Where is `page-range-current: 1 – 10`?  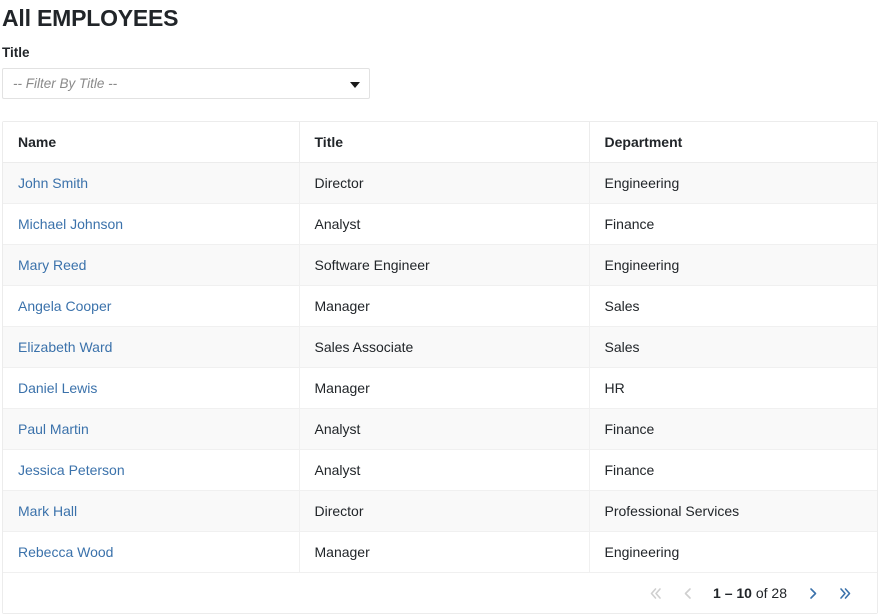 page-range-current: 1 – 10 is located at coordinates (732, 593).